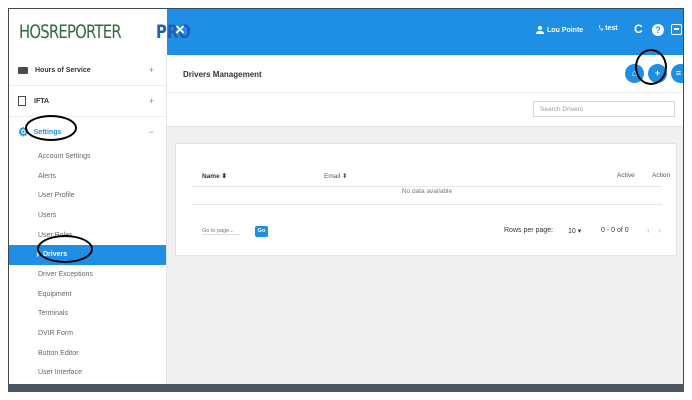 This screenshot has width=692, height=400. I want to click on go-button: Go, so click(261, 231).